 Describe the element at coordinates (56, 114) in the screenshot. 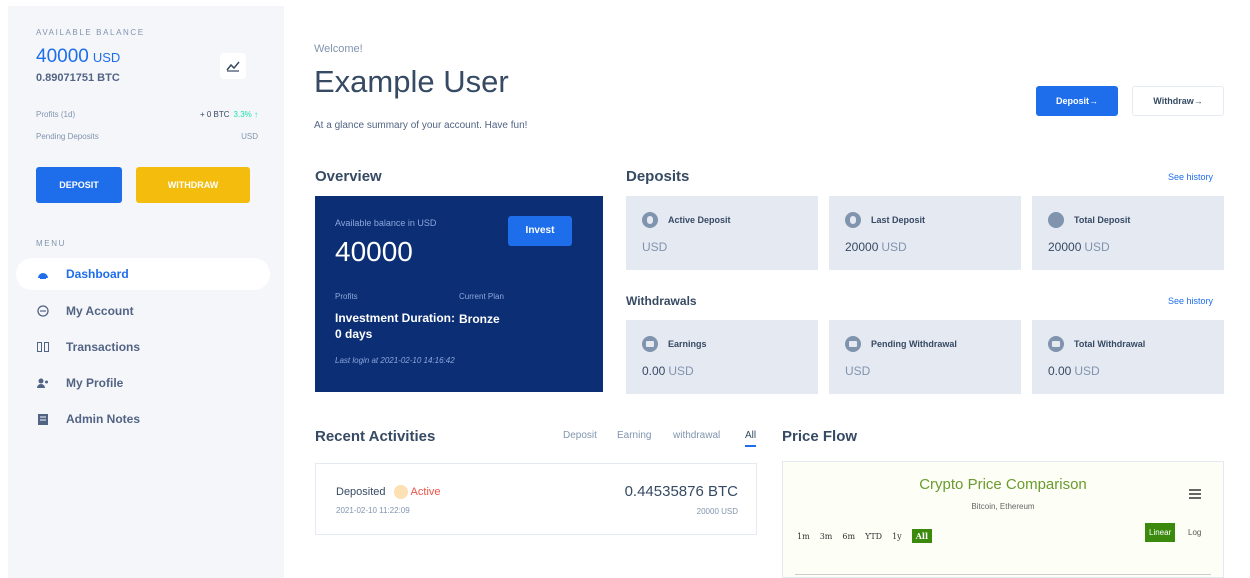

I see `profits-label: Profits (1d)` at that location.